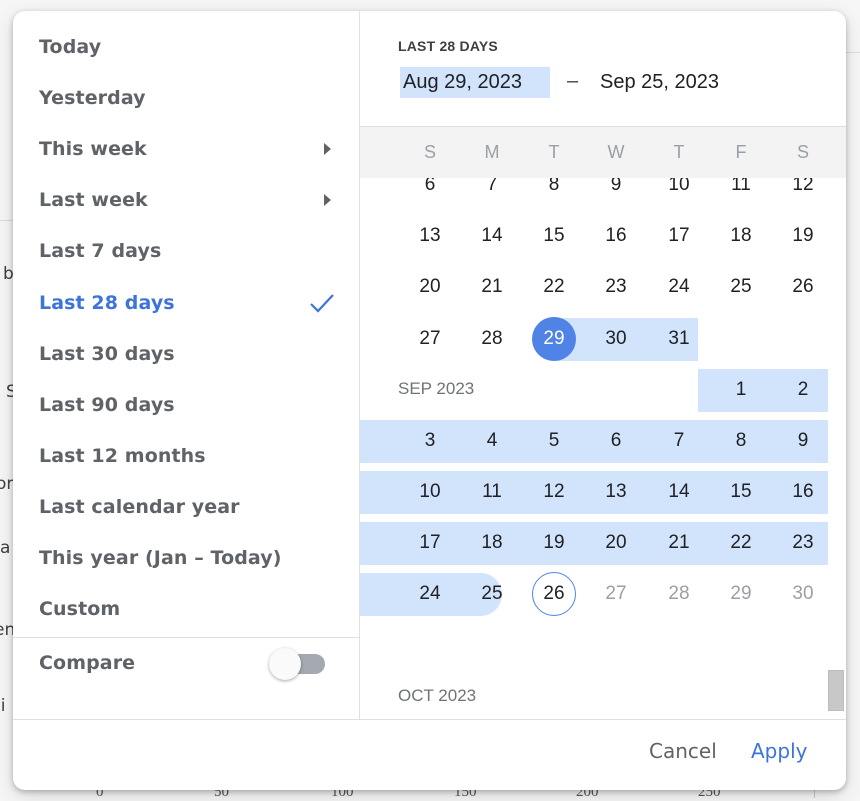 This screenshot has height=801, width=860. I want to click on weekday-label: W, so click(616, 152).